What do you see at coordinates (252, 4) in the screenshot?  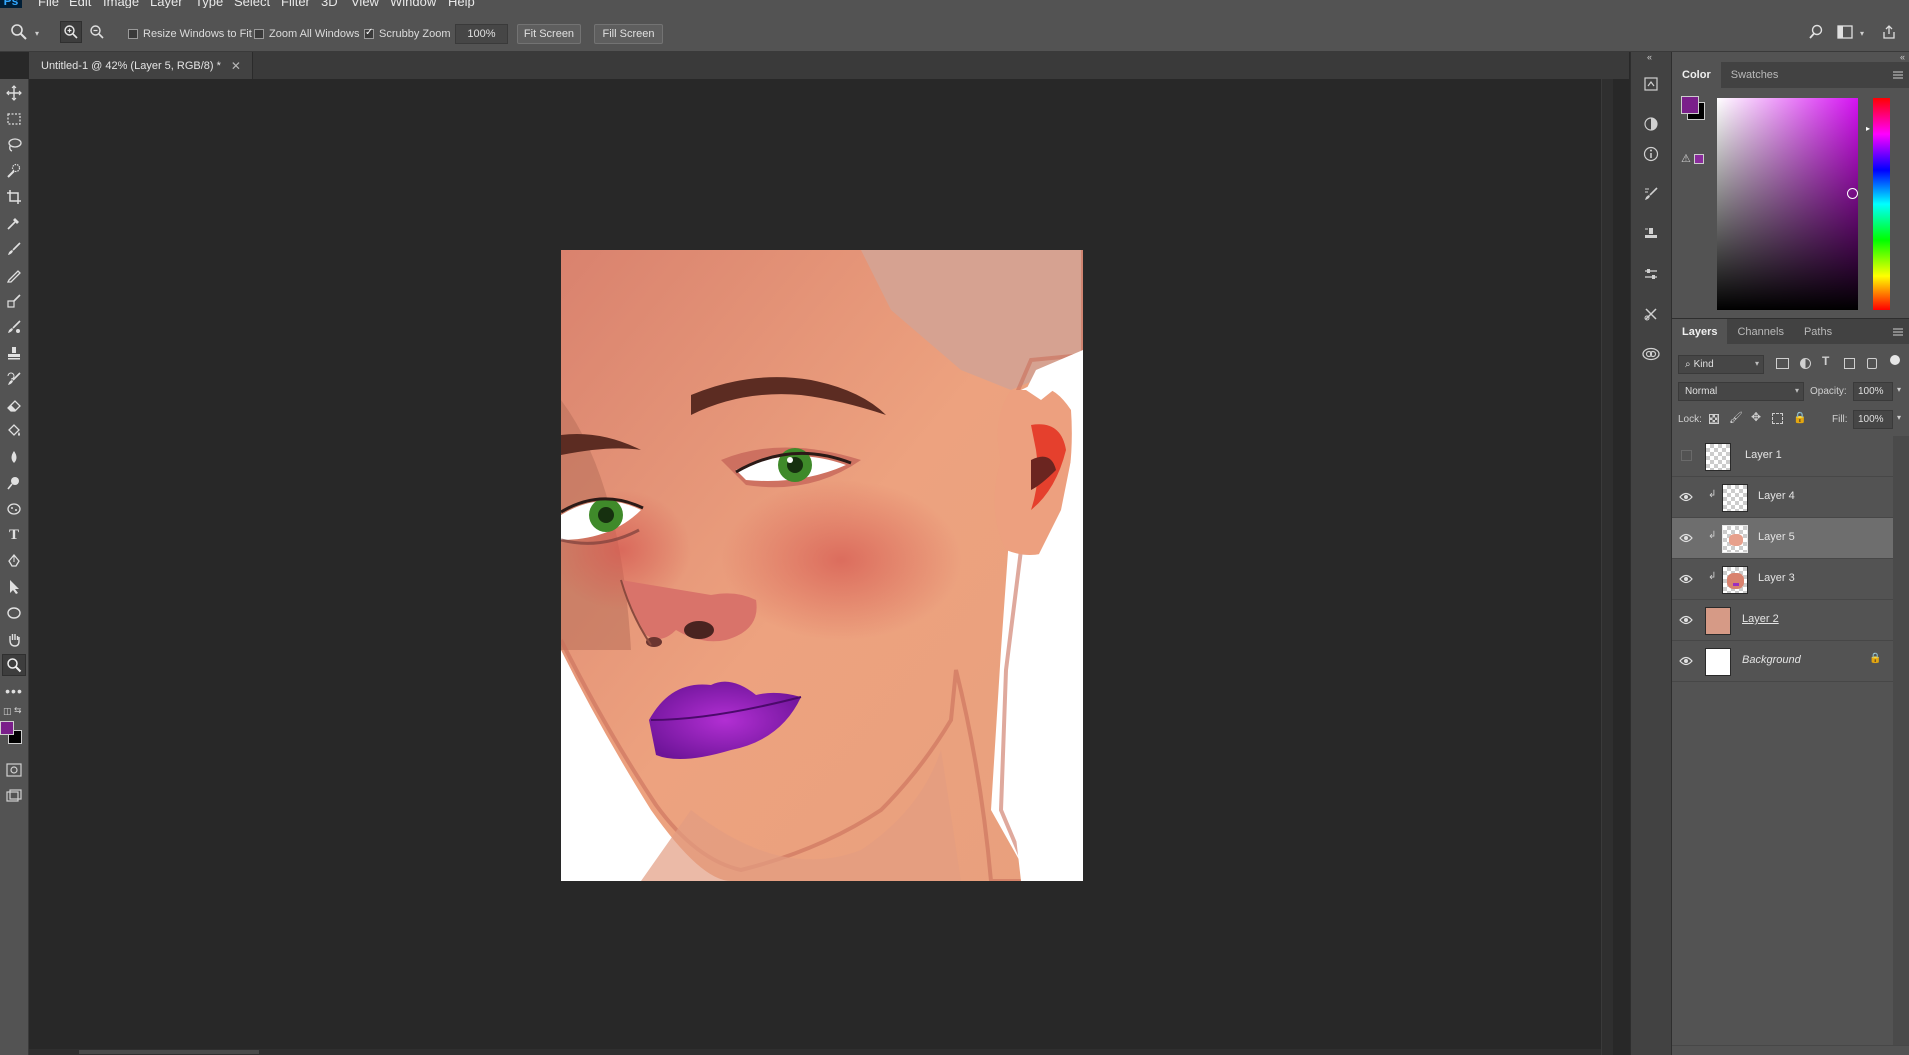 I see `menu-select: Select` at bounding box center [252, 4].